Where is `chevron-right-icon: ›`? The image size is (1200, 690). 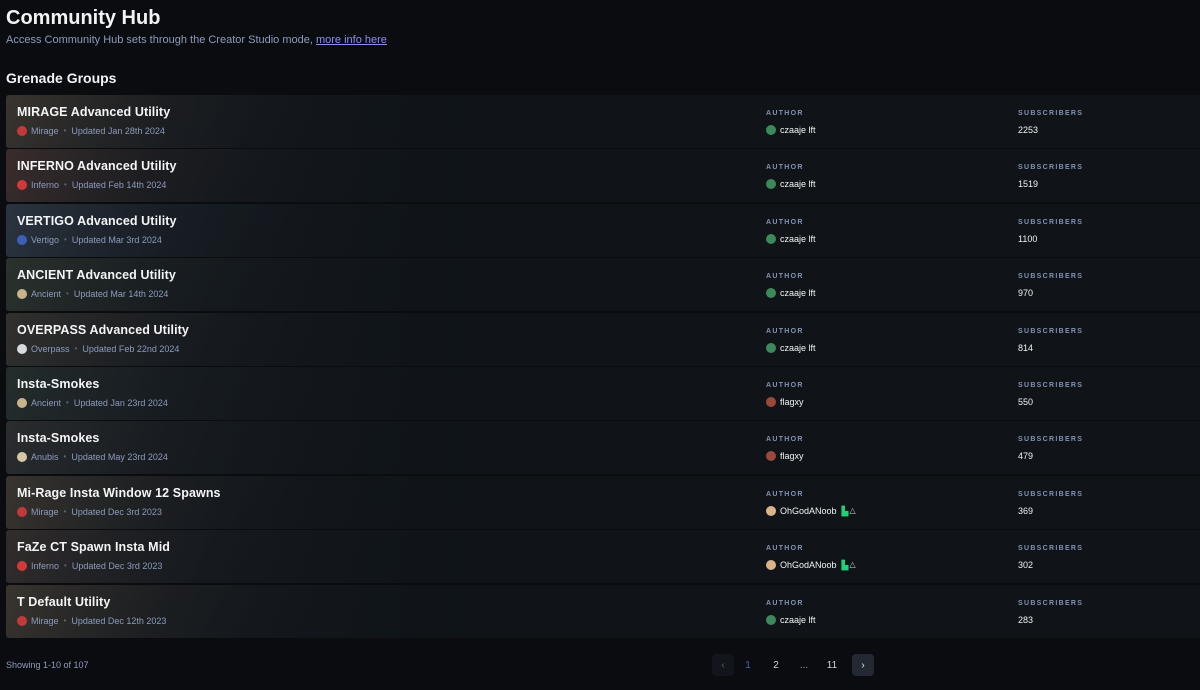 chevron-right-icon: › is located at coordinates (863, 665).